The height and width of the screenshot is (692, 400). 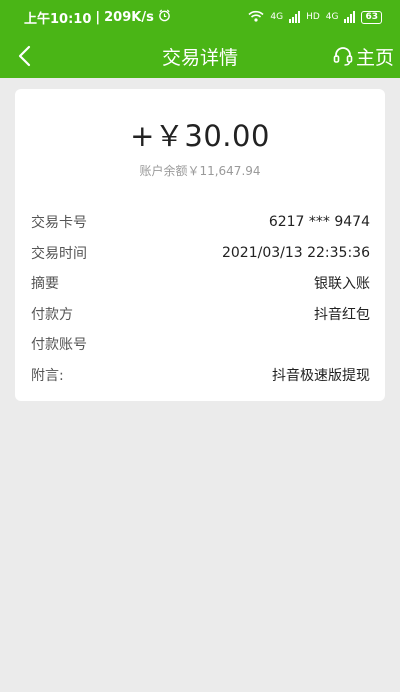 What do you see at coordinates (47, 375) in the screenshot?
I see `detail-label: 附言:` at bounding box center [47, 375].